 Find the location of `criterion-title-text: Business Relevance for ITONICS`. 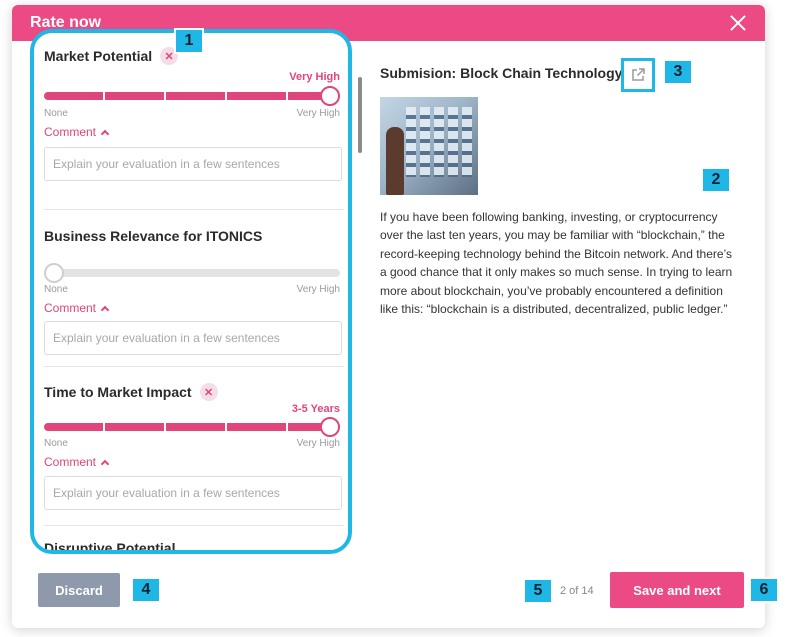

criterion-title-text: Business Relevance for ITONICS is located at coordinates (153, 236).